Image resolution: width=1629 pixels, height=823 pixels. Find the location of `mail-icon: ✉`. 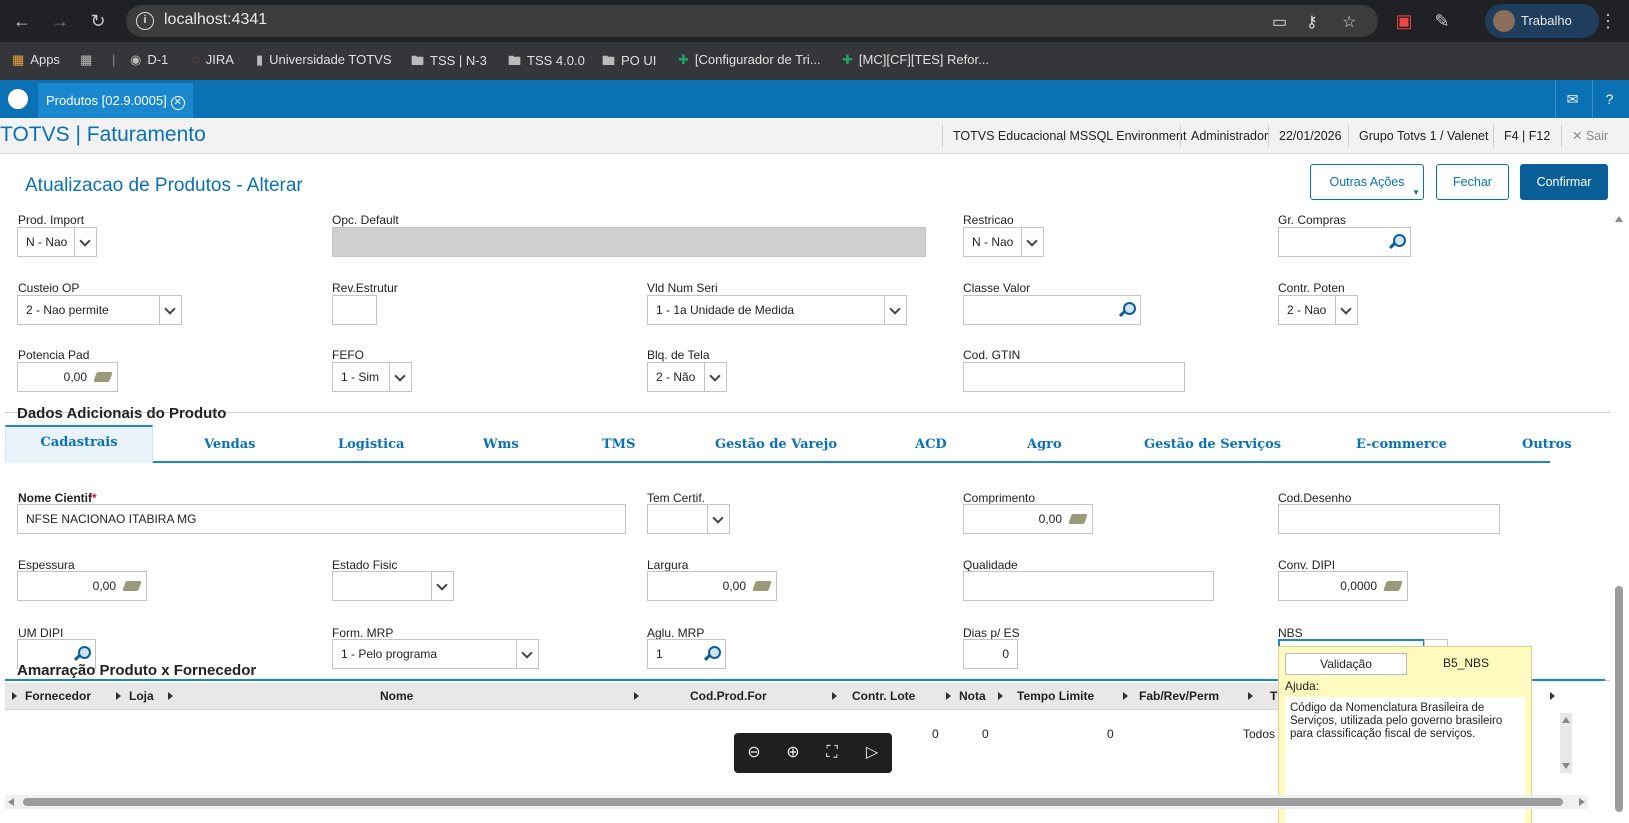

mail-icon: ✉ is located at coordinates (1572, 99).